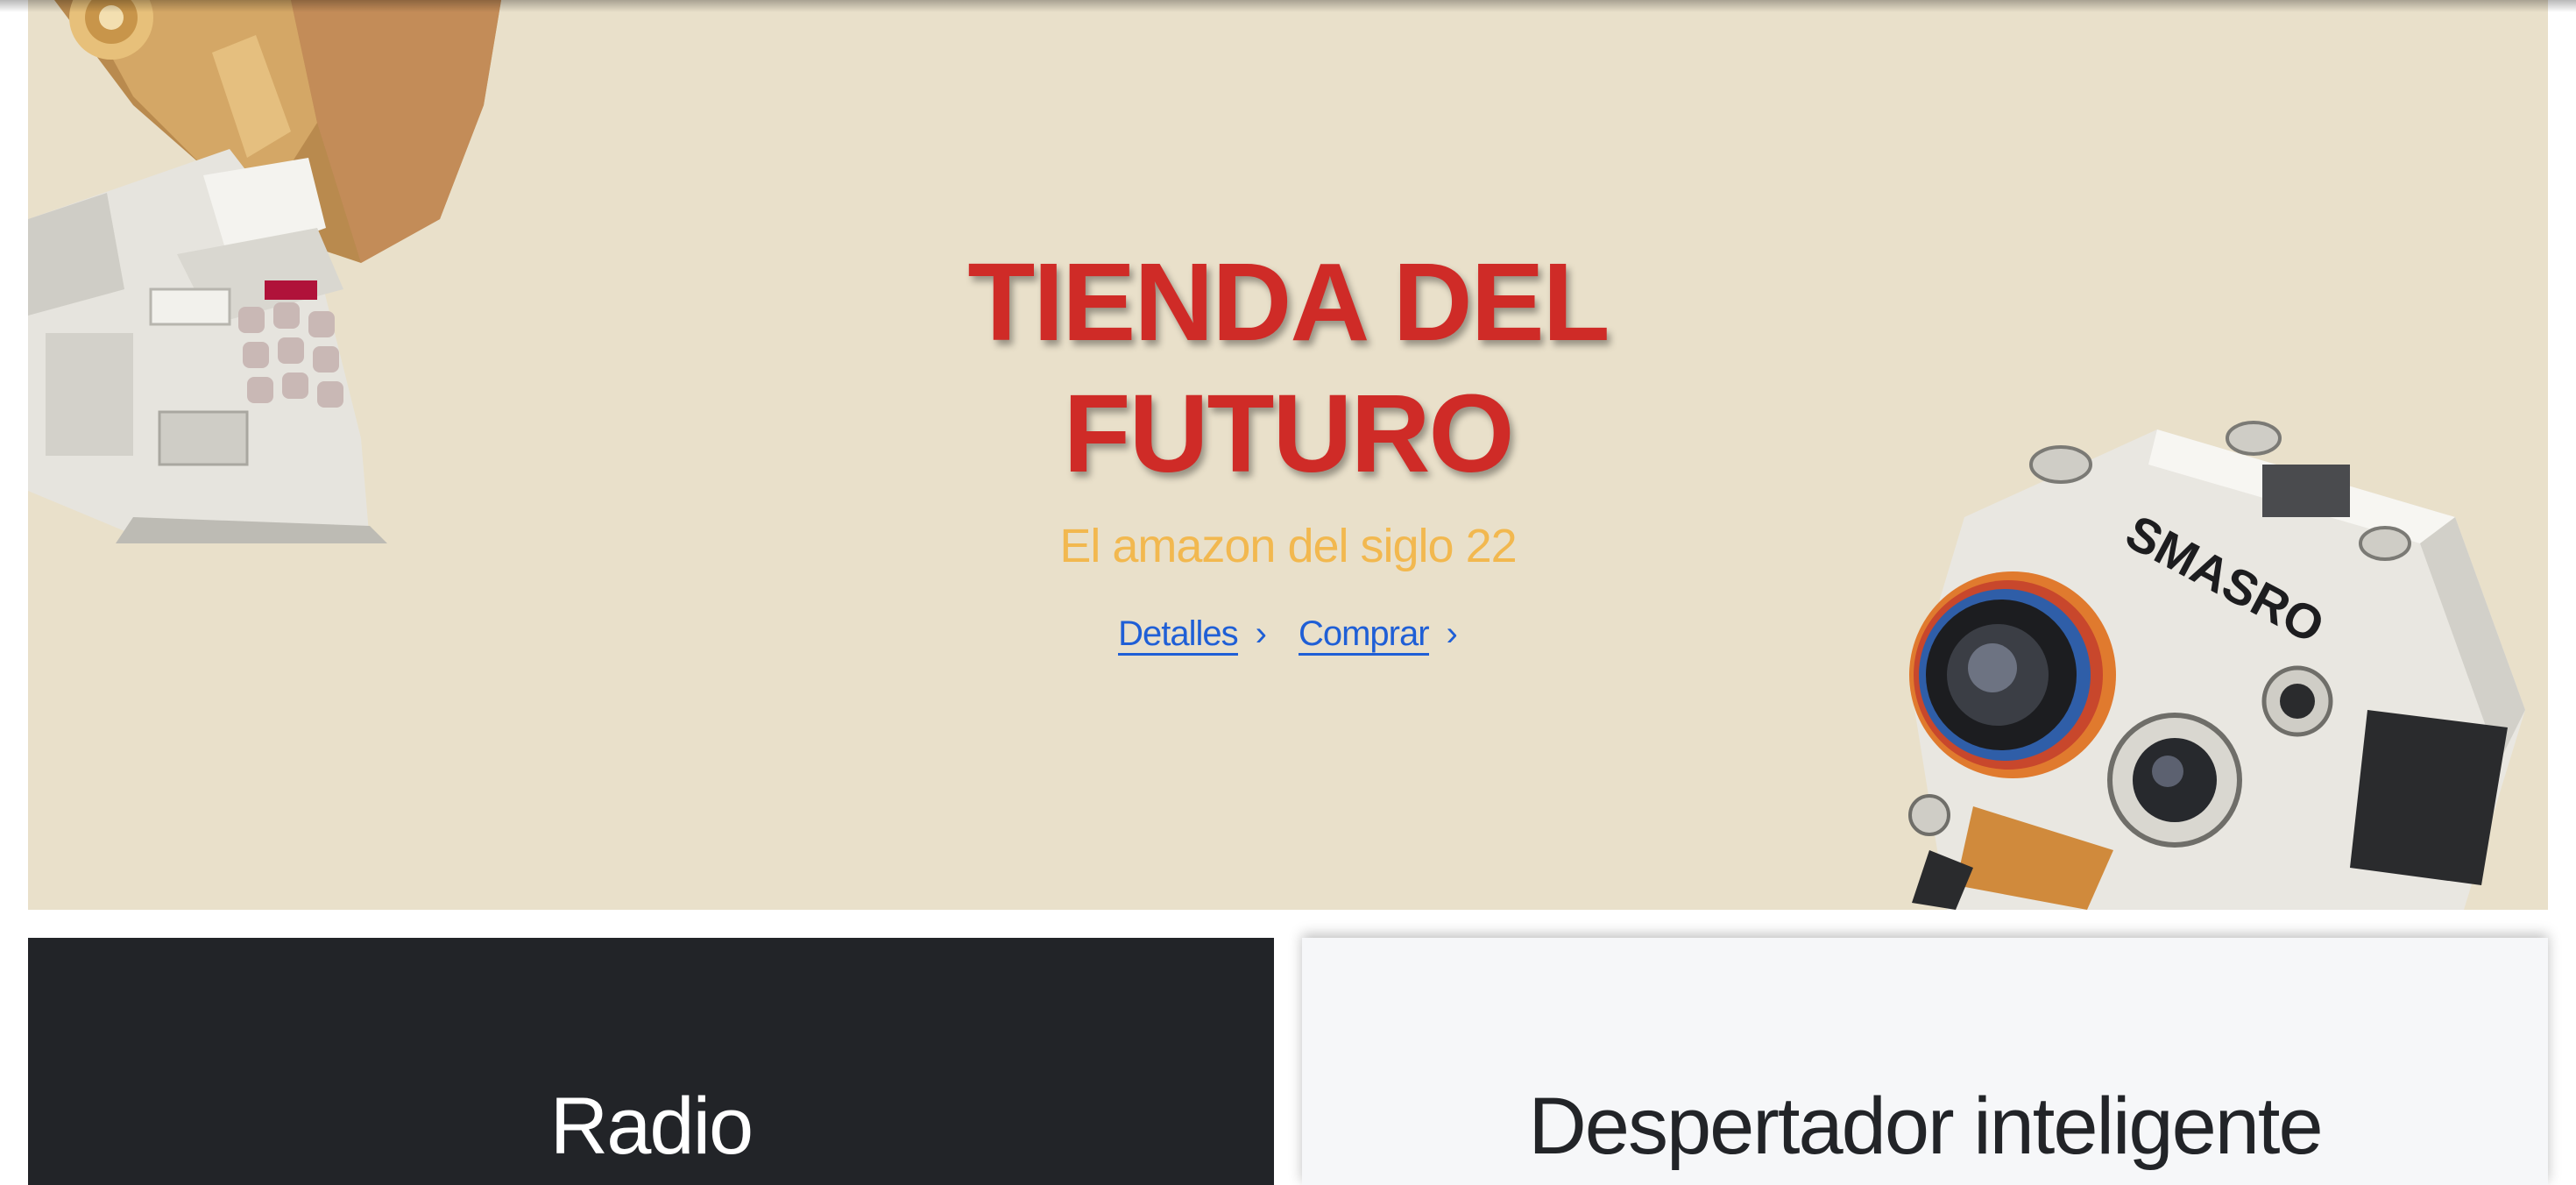 This screenshot has height=1185, width=2576. What do you see at coordinates (1288, 546) in the screenshot?
I see `hero-subtitle: El amazon del siglo 22` at bounding box center [1288, 546].